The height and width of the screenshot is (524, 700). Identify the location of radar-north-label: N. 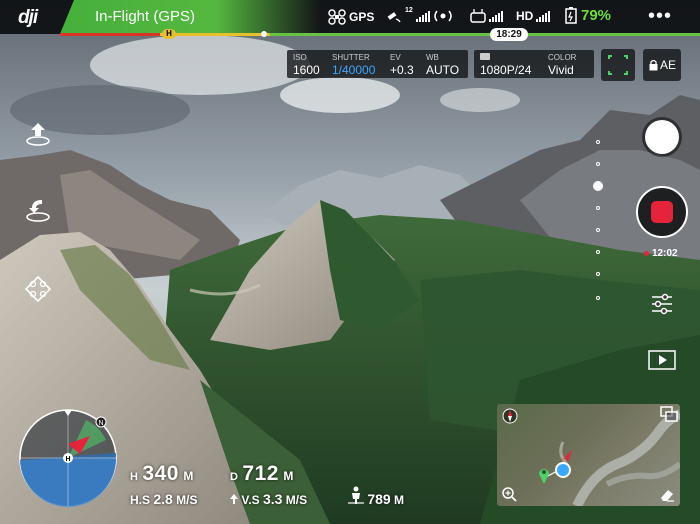
(100, 423).